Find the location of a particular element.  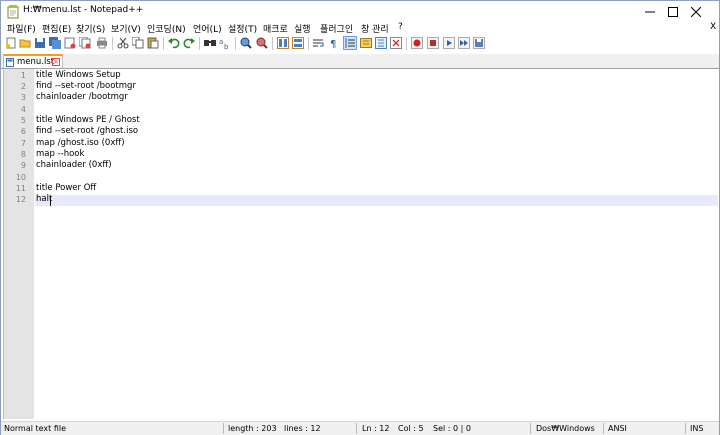

cut-icon is located at coordinates (123, 43).